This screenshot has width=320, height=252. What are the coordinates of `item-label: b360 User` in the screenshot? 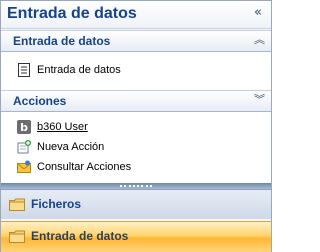 It's located at (62, 127).